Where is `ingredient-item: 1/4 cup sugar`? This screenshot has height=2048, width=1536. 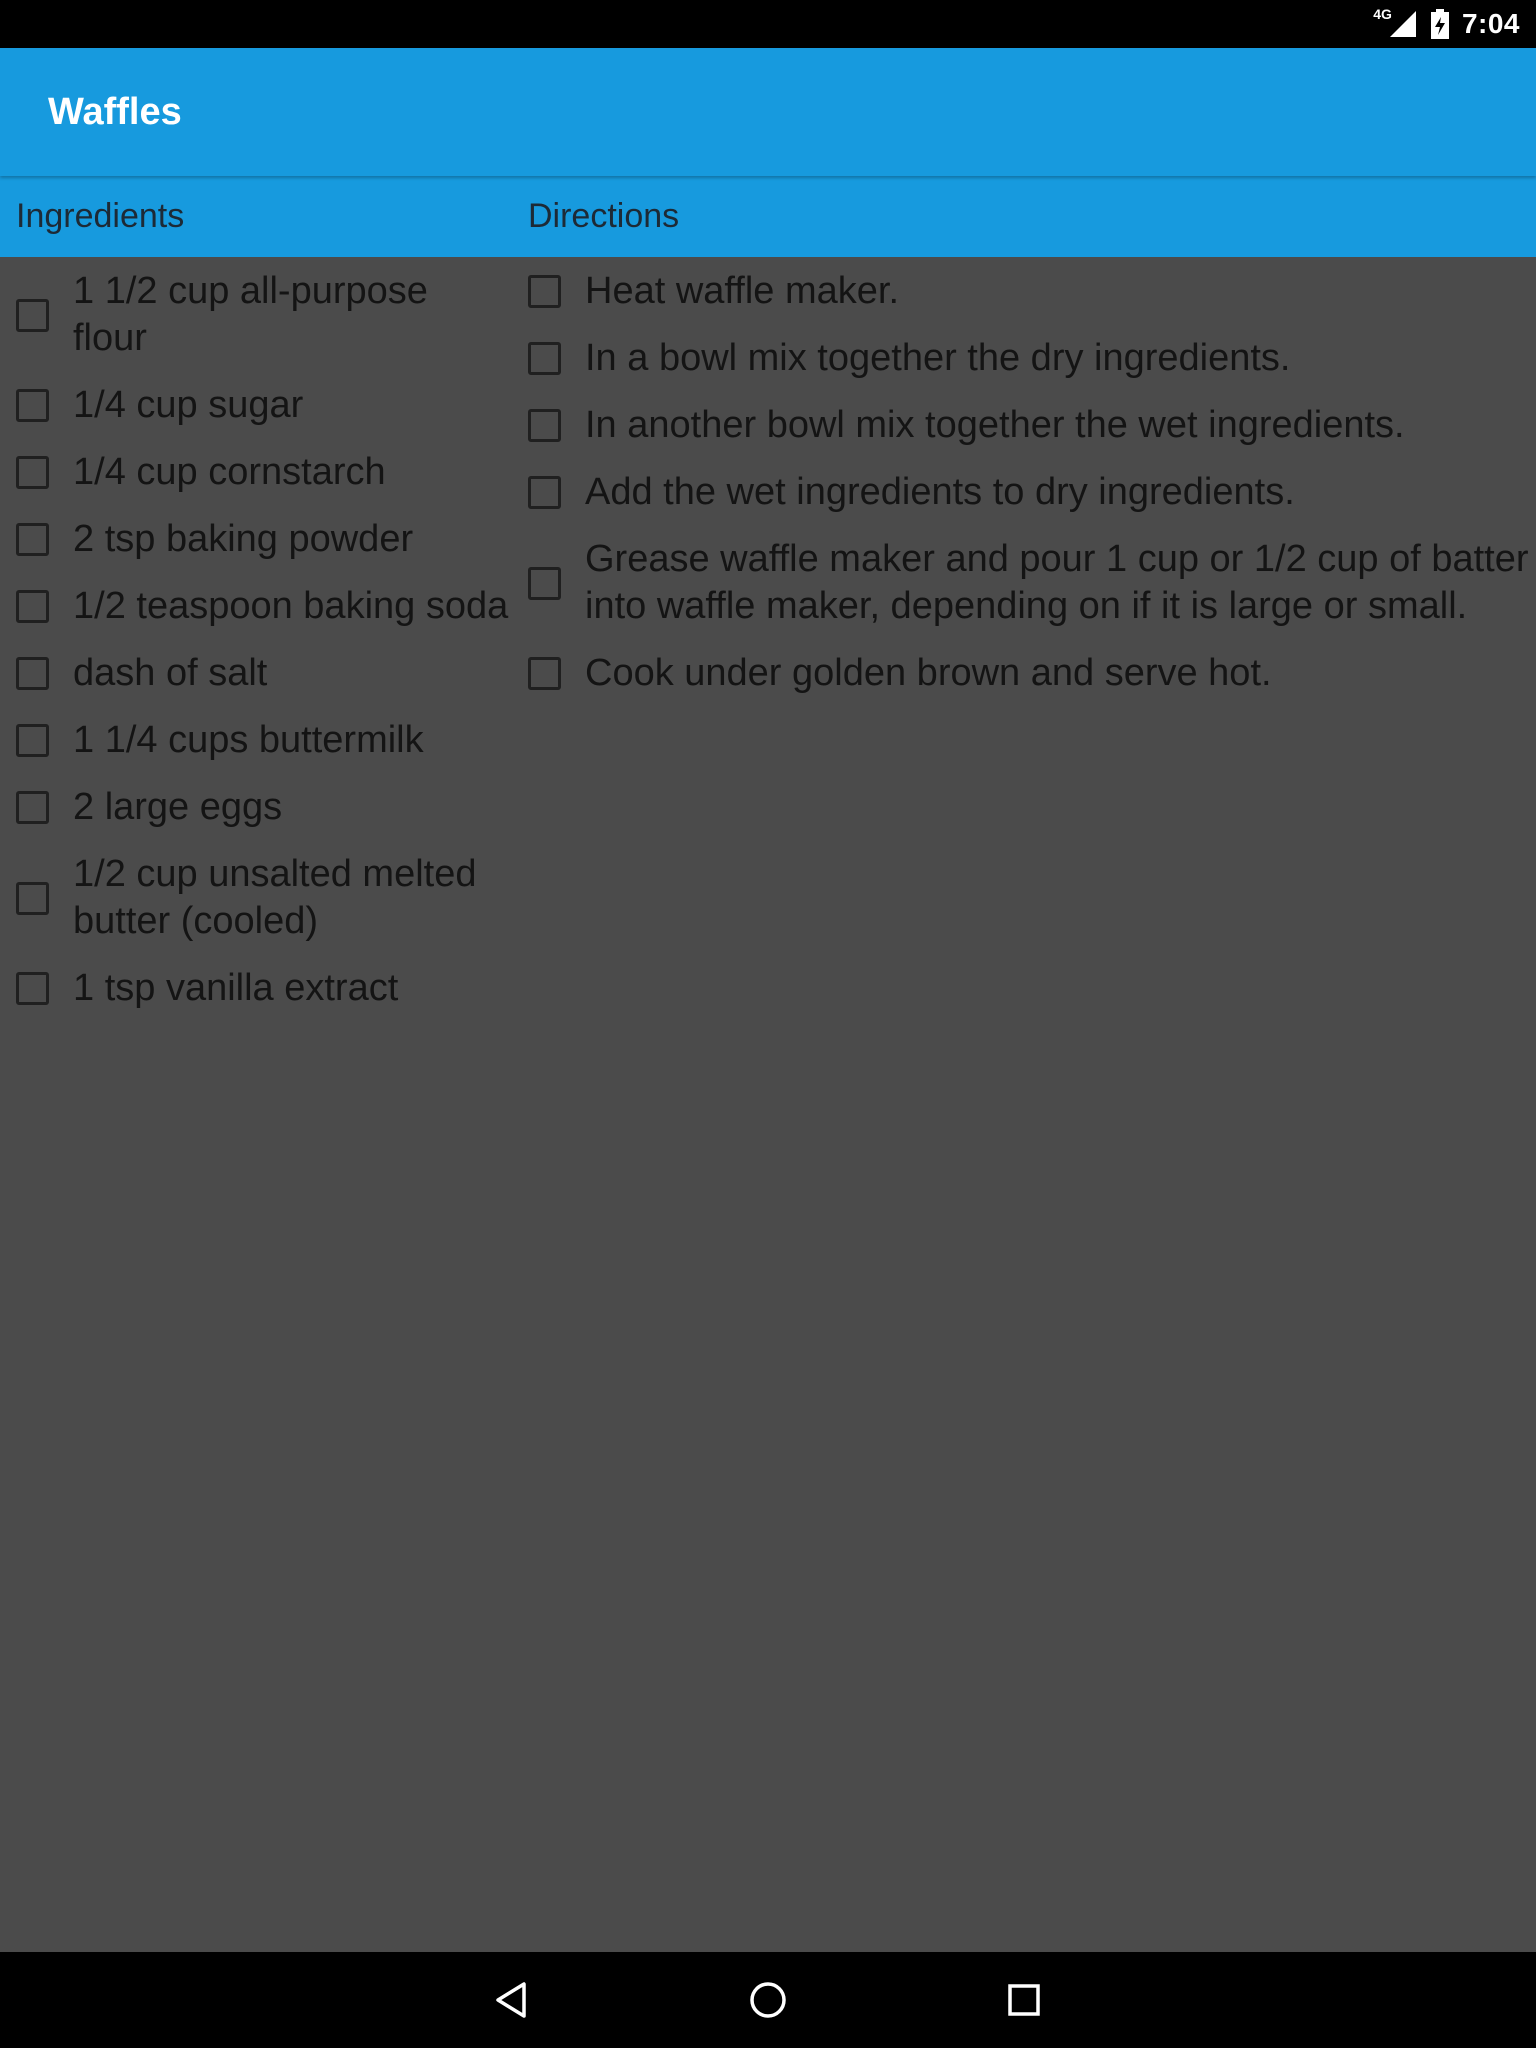 ingredient-item: 1/4 cup sugar is located at coordinates (256, 405).